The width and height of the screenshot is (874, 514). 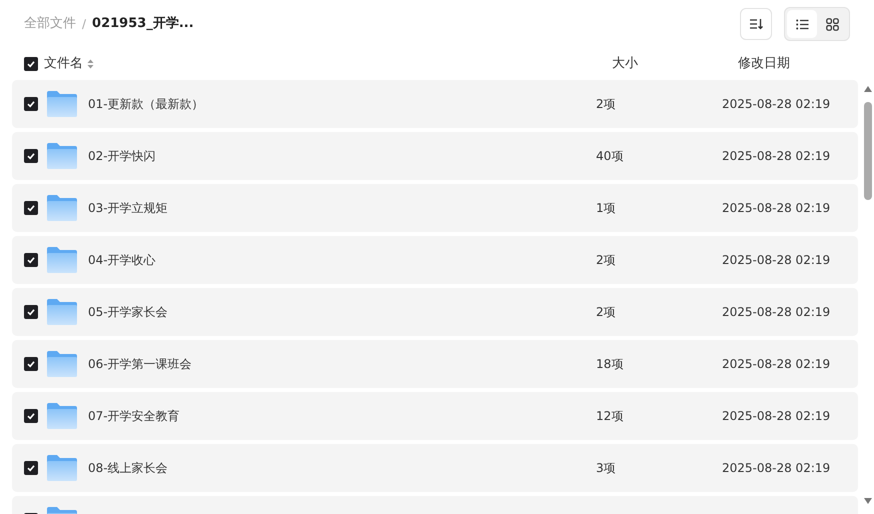 I want to click on column-header: 文件名, so click(x=63, y=64).